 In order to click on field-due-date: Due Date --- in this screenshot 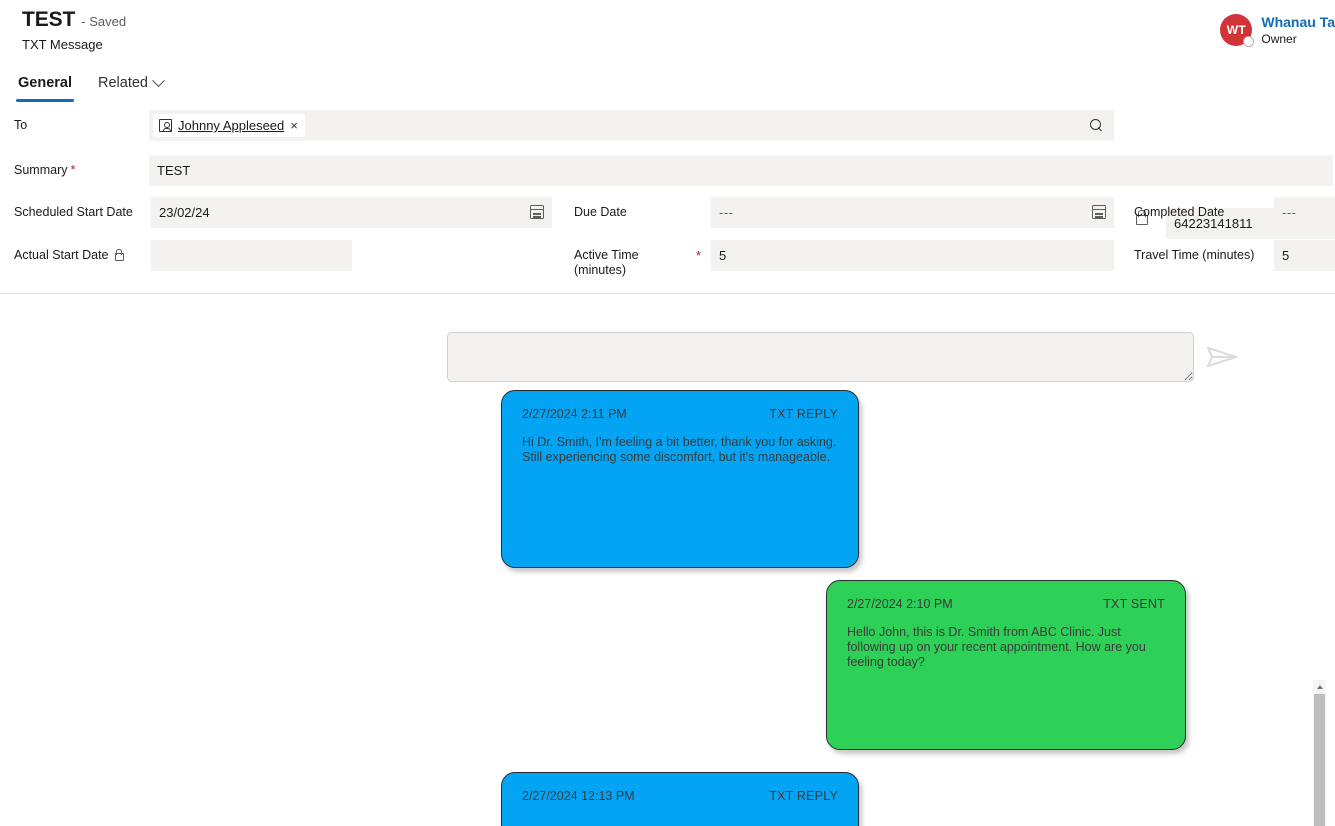, I will do `click(844, 212)`.